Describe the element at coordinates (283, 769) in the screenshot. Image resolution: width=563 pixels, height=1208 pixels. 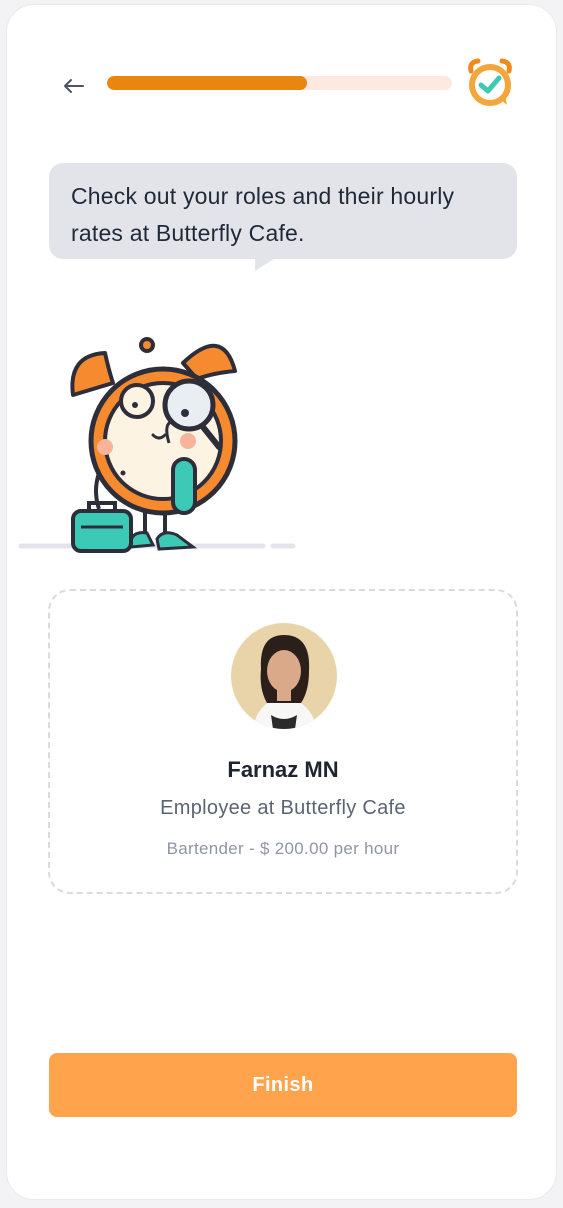
I see `employee-name: Farnaz MN` at that location.